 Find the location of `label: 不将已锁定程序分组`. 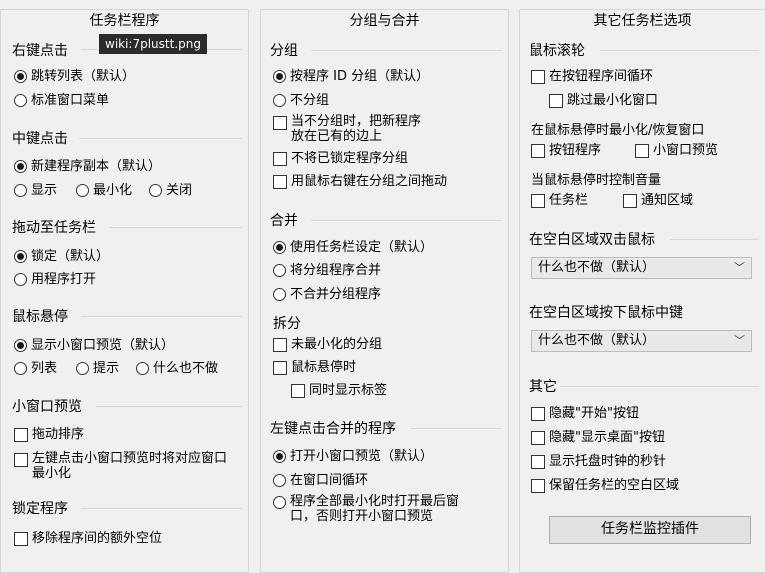

label: 不将已锁定程序分组 is located at coordinates (350, 158).